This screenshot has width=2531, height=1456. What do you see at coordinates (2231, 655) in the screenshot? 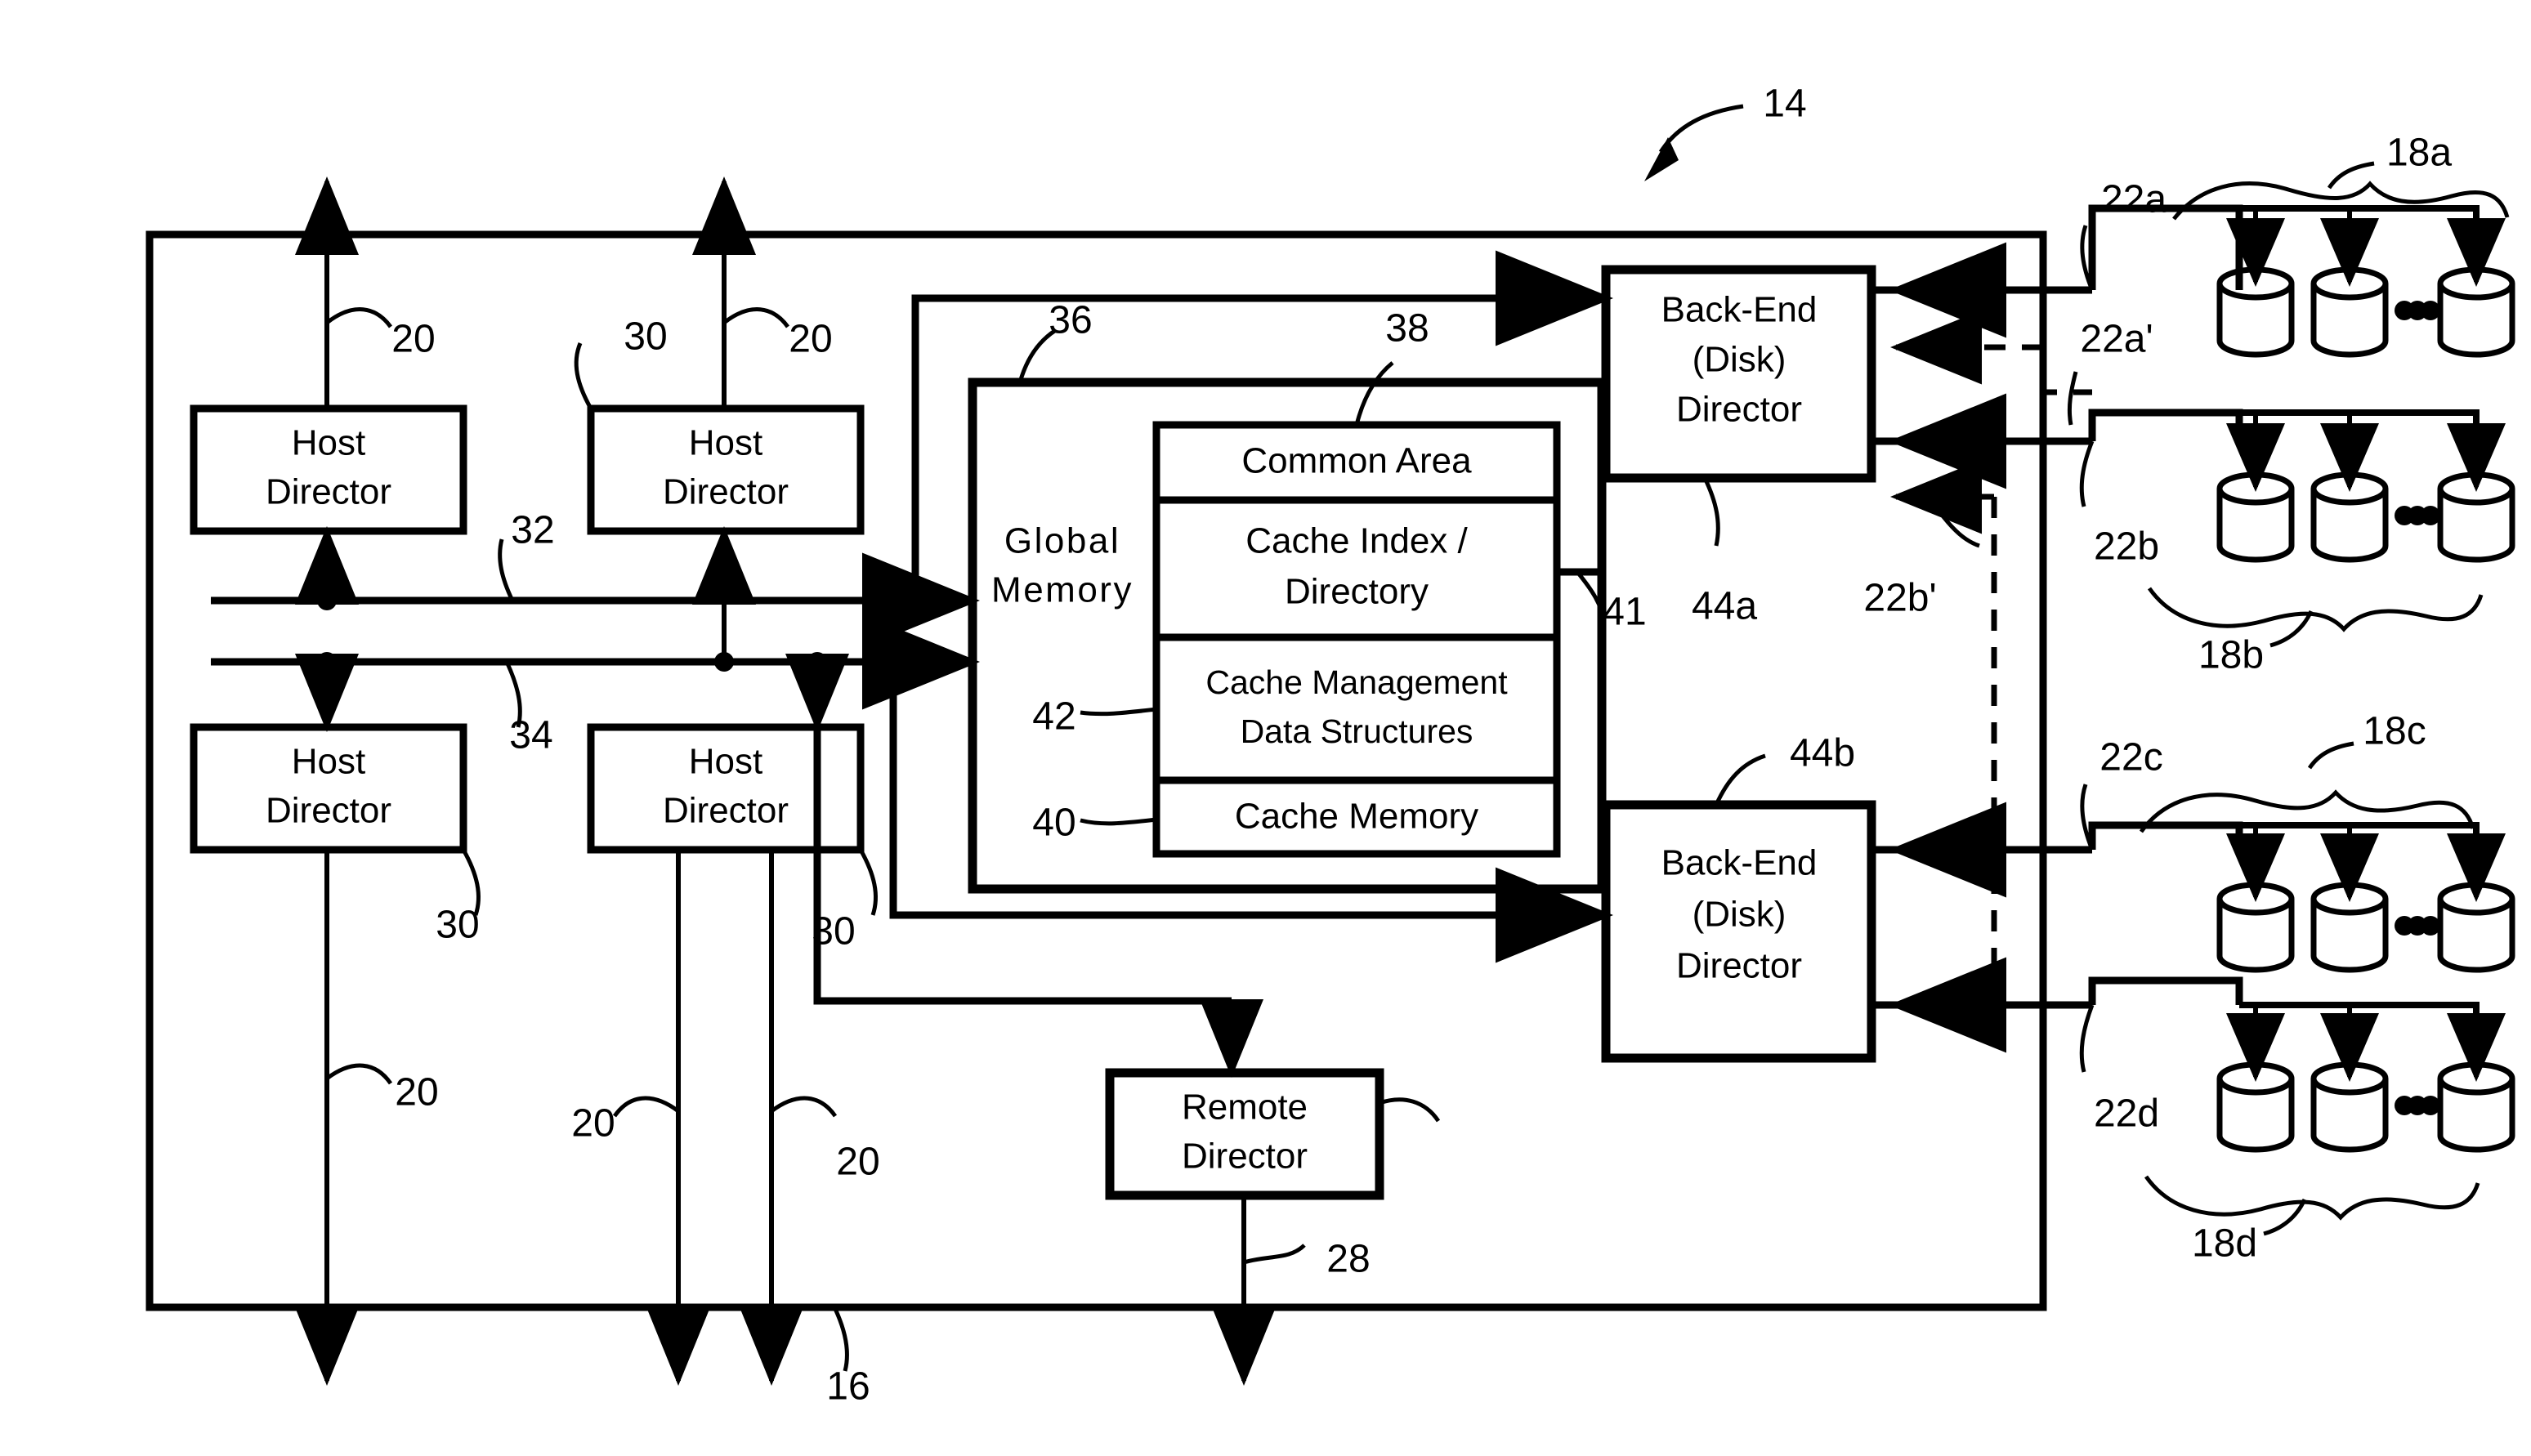
I see `ref-18b: 18b` at bounding box center [2231, 655].